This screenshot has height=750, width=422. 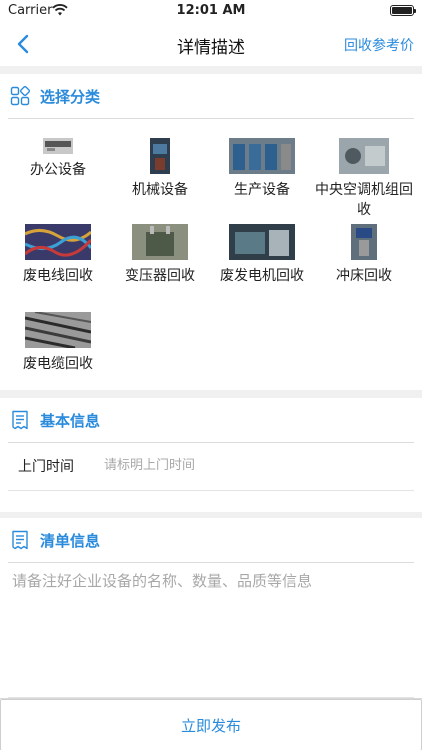 I want to click on publish-button: 立即发布, so click(x=211, y=724).